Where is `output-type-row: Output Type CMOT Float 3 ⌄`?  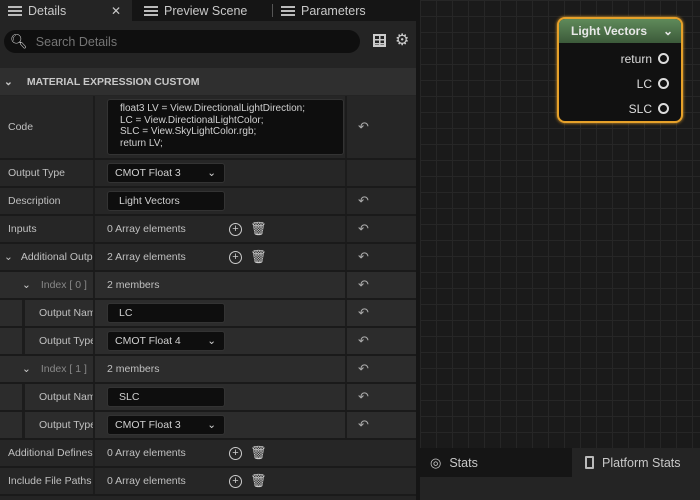
output-type-row: Output Type CMOT Float 3 ⌄ is located at coordinates (208, 174).